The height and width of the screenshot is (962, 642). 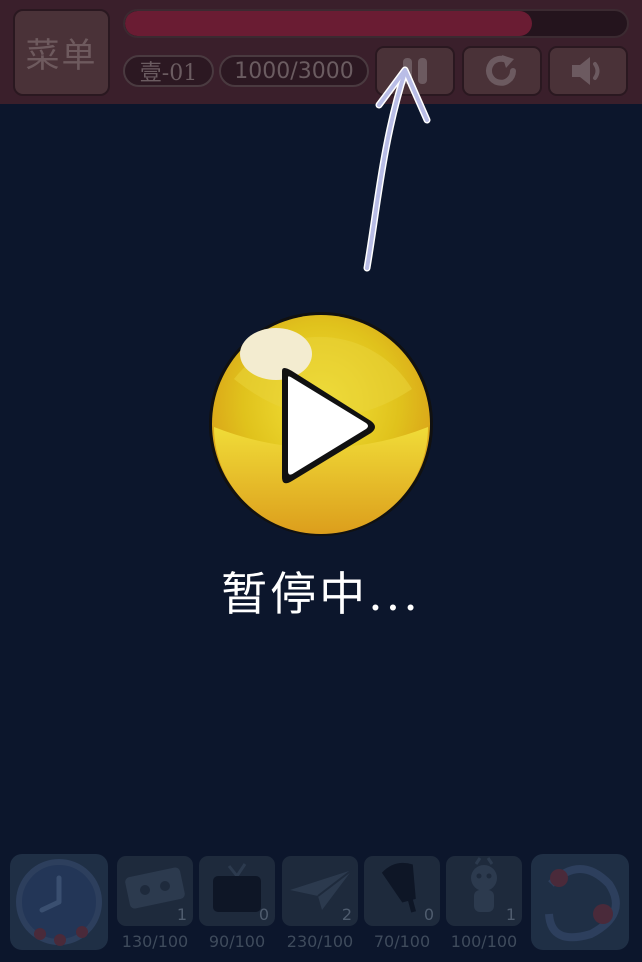 I want to click on restart-button, so click(x=502, y=71).